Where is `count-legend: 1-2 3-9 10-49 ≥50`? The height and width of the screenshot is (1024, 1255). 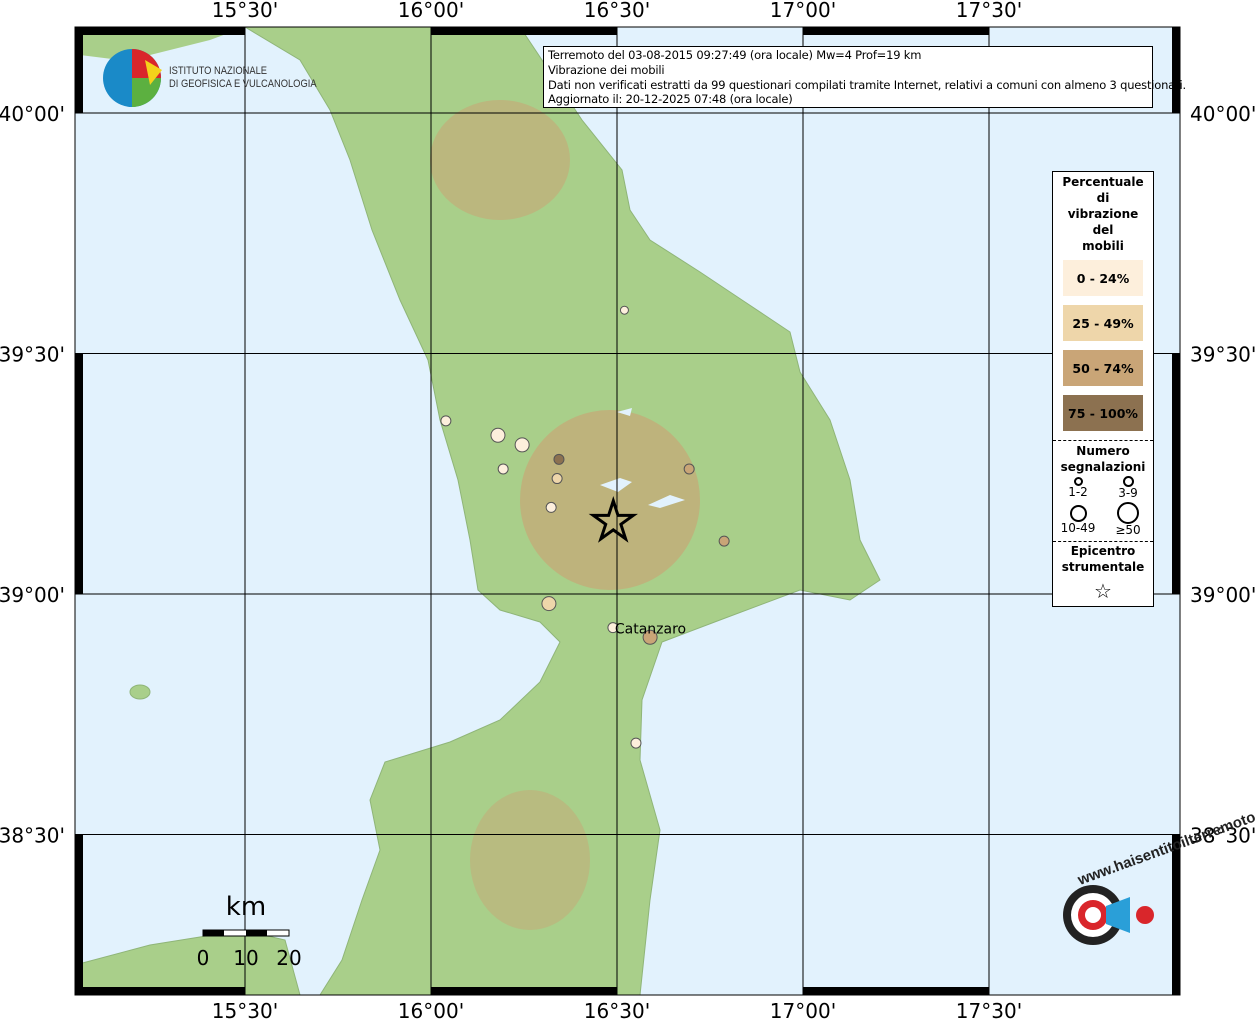
count-legend: 1-2 3-9 10-49 ≥50 is located at coordinates (1103, 506).